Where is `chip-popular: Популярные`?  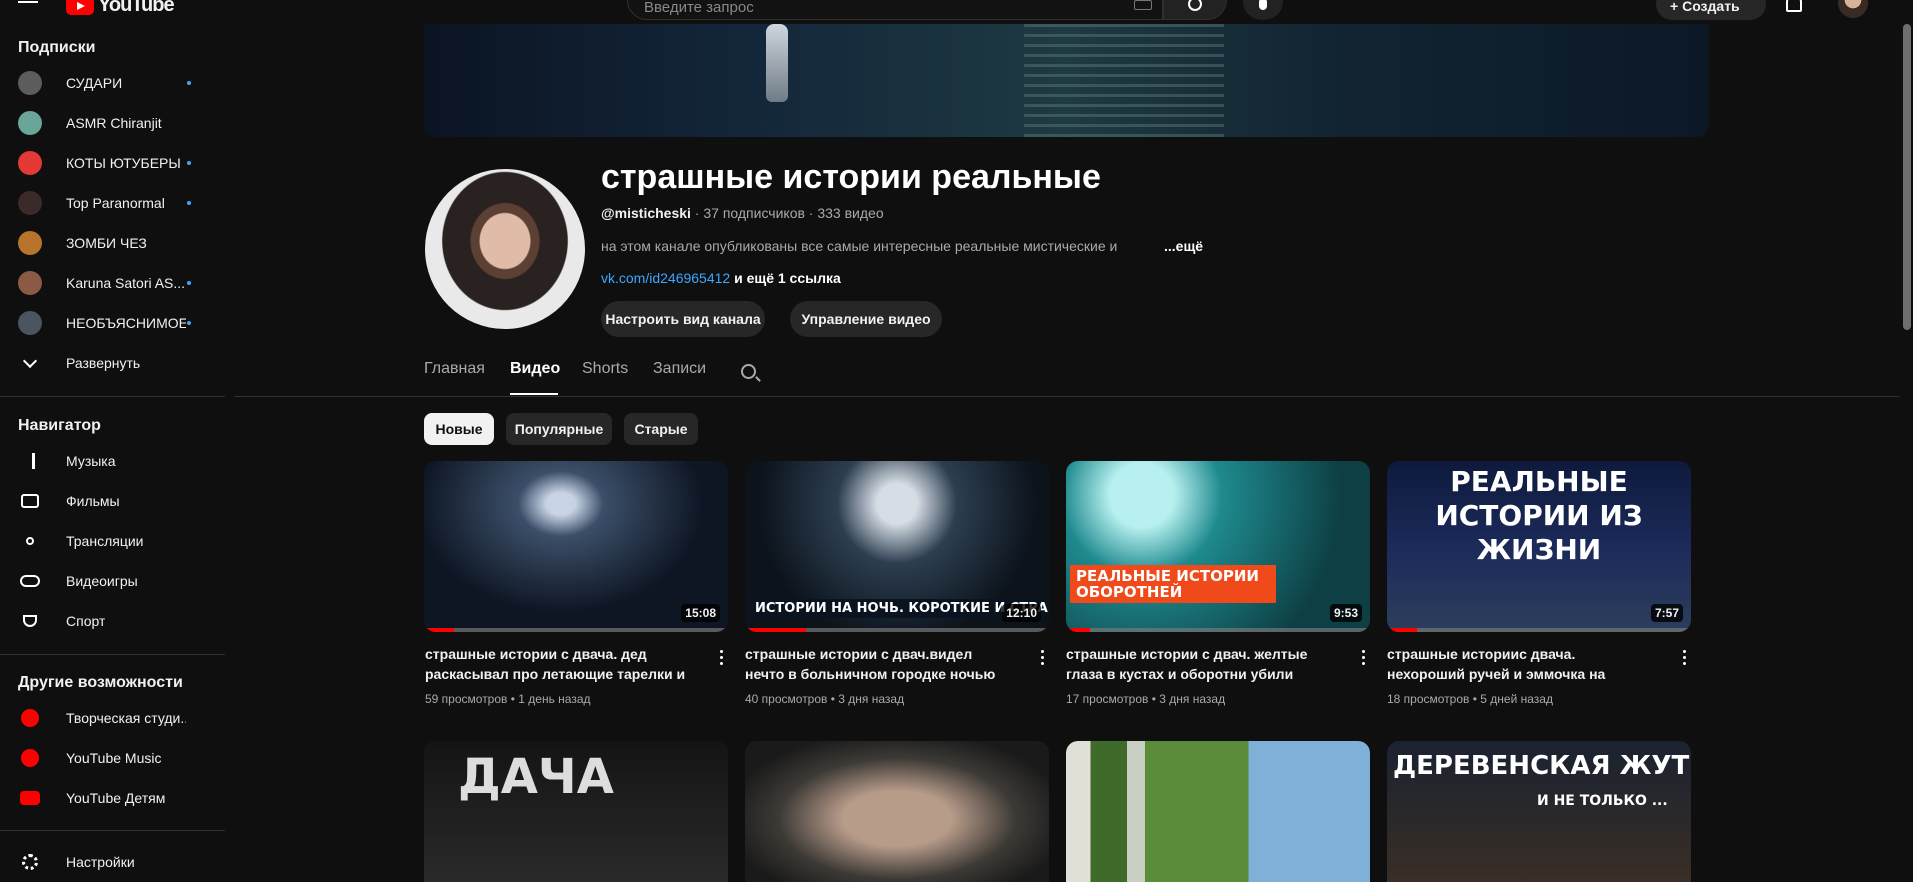 chip-popular: Популярные is located at coordinates (559, 429).